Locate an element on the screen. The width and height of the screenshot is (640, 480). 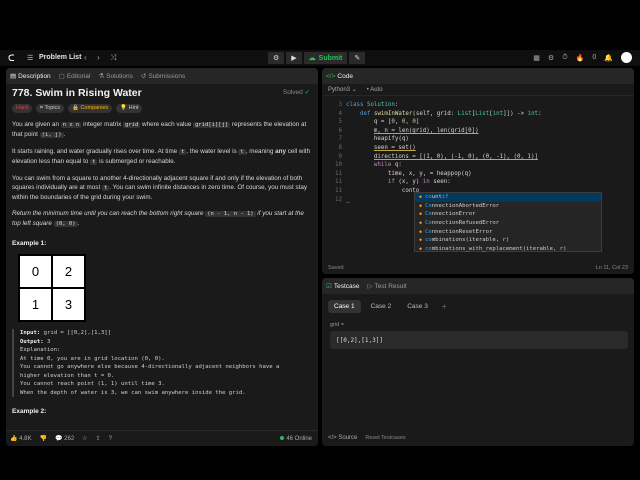
code-line: time, x, y, = heappop(q) is located at coordinates (409, 174).